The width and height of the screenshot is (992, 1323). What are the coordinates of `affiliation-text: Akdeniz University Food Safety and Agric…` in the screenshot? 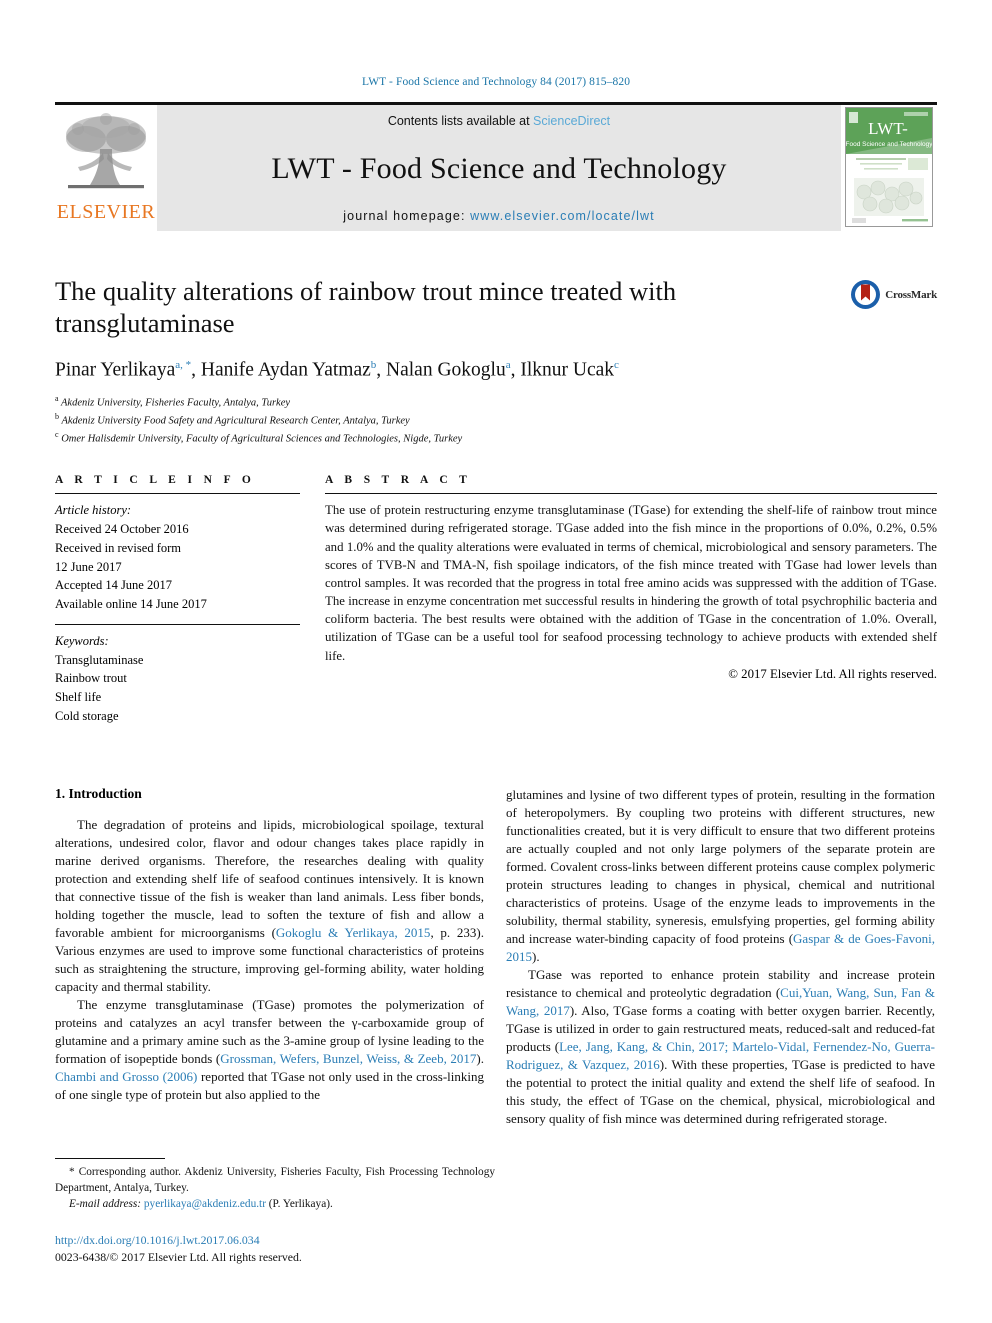 It's located at (235, 421).